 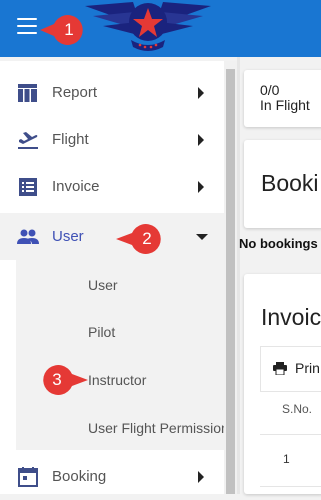 What do you see at coordinates (290, 369) in the screenshot?
I see `print-button: Prin` at bounding box center [290, 369].